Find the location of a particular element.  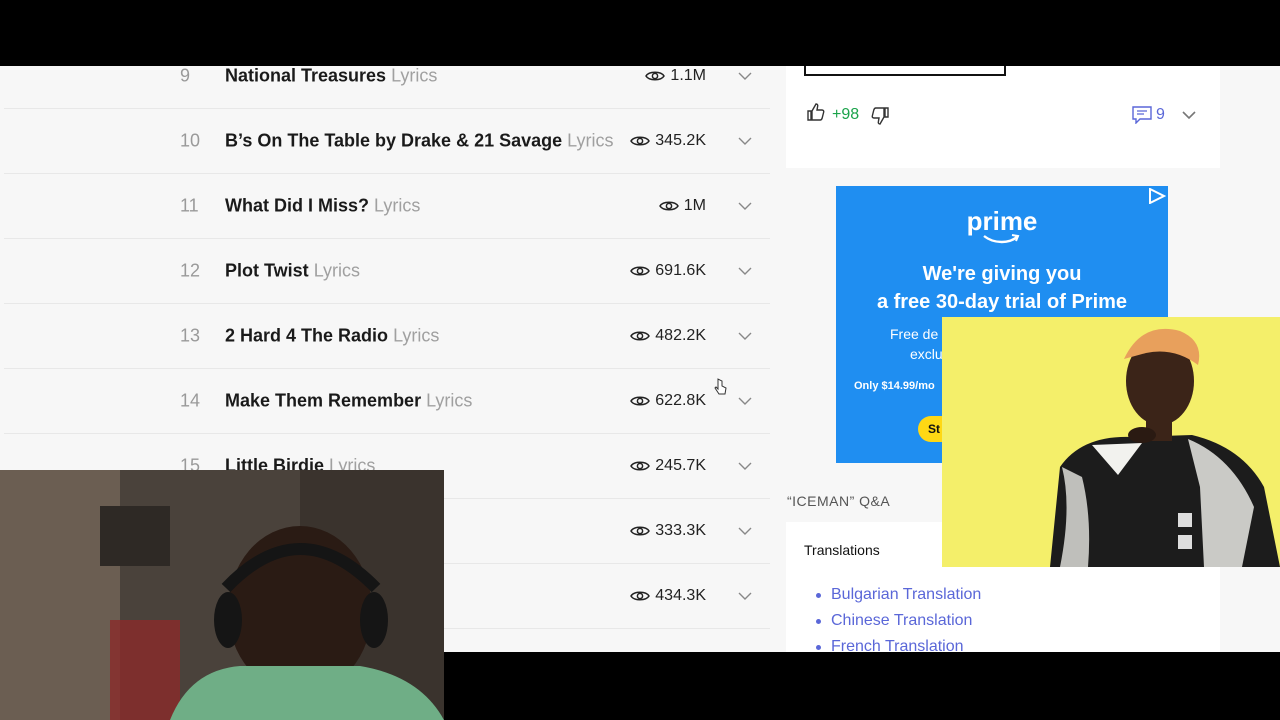

track-views-count: 691.6K is located at coordinates (680, 270).